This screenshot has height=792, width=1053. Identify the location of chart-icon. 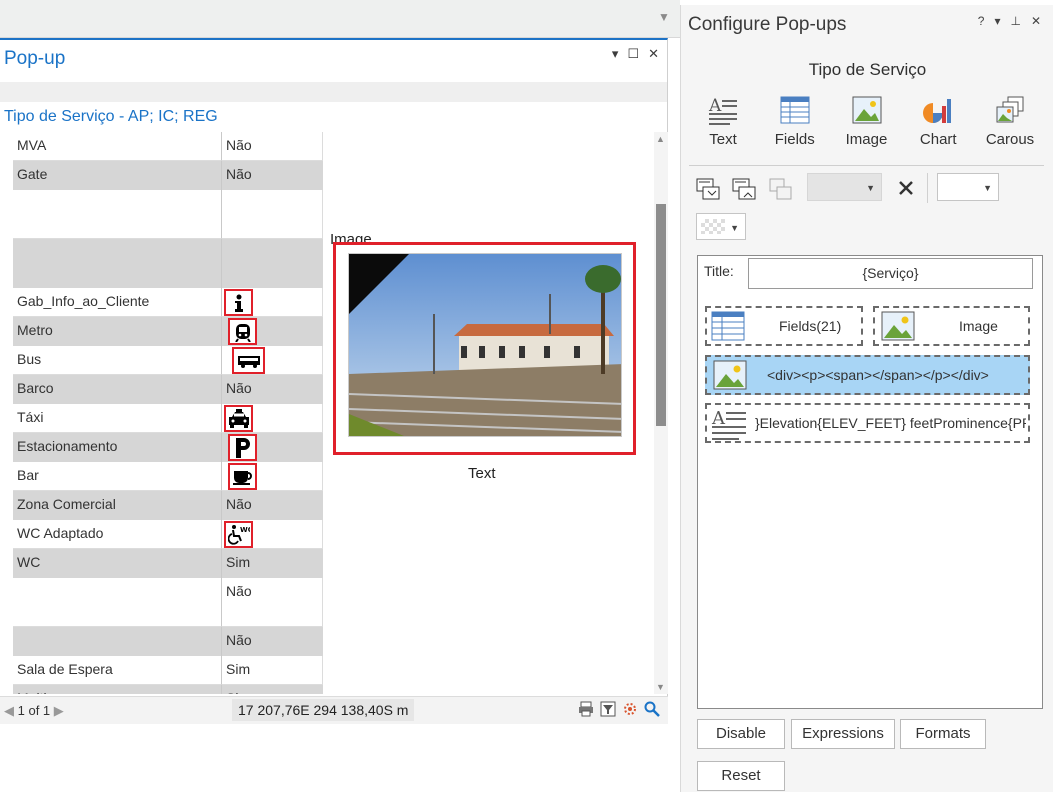
(937, 111).